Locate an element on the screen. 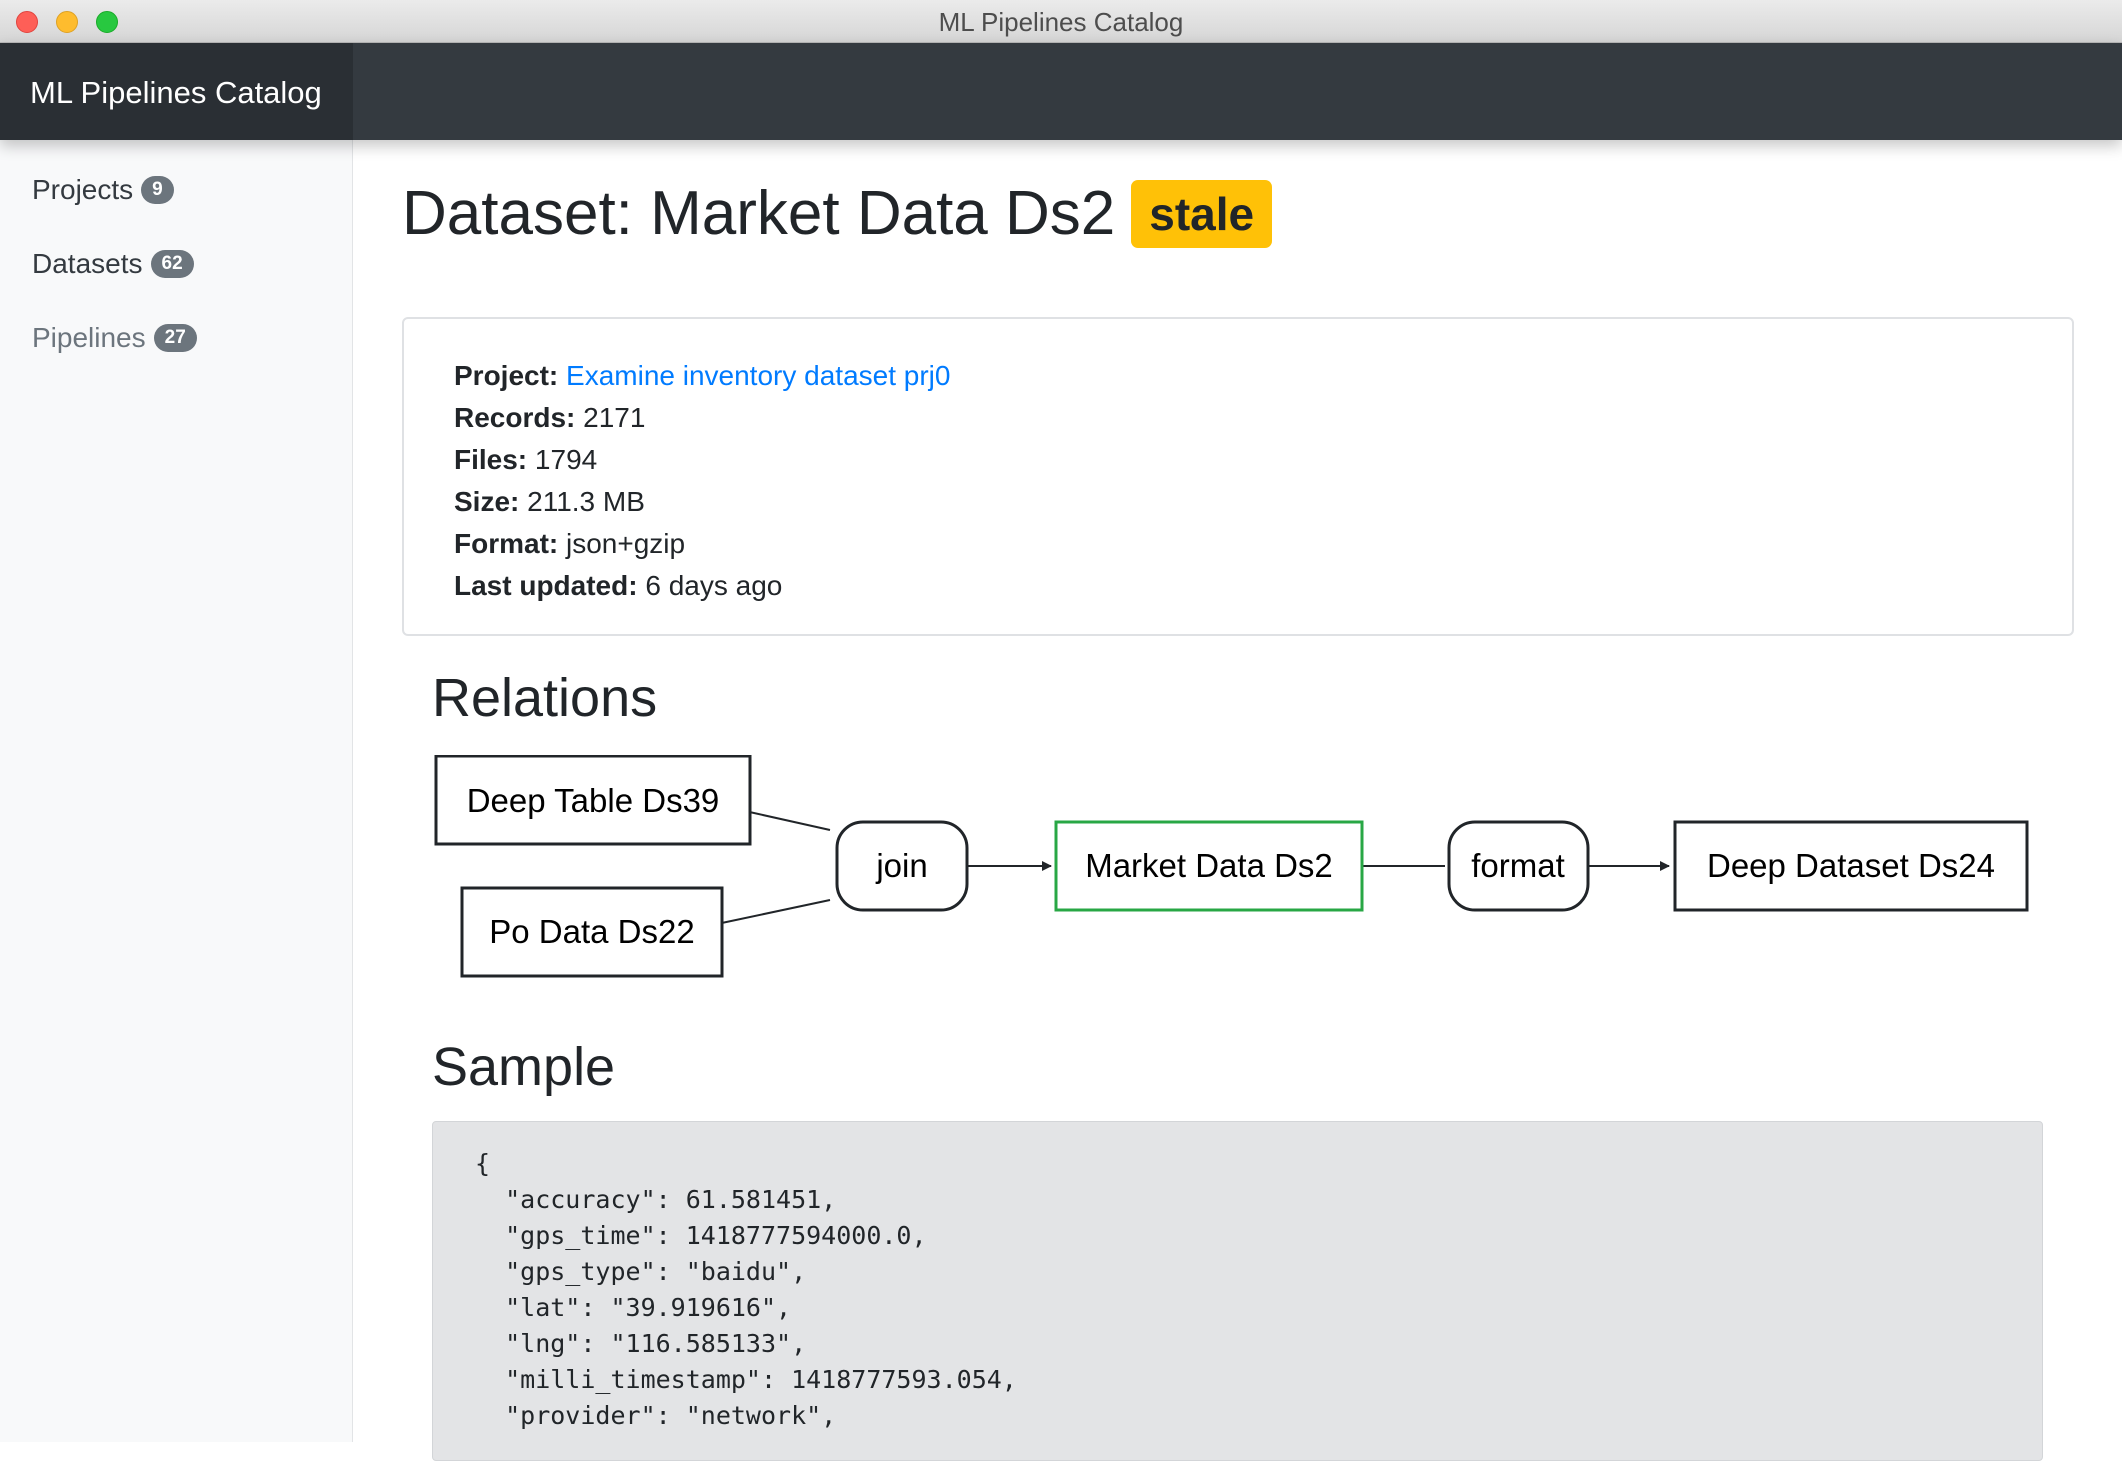 The height and width of the screenshot is (1461, 2122). info-value: 211.3 MB is located at coordinates (586, 501).